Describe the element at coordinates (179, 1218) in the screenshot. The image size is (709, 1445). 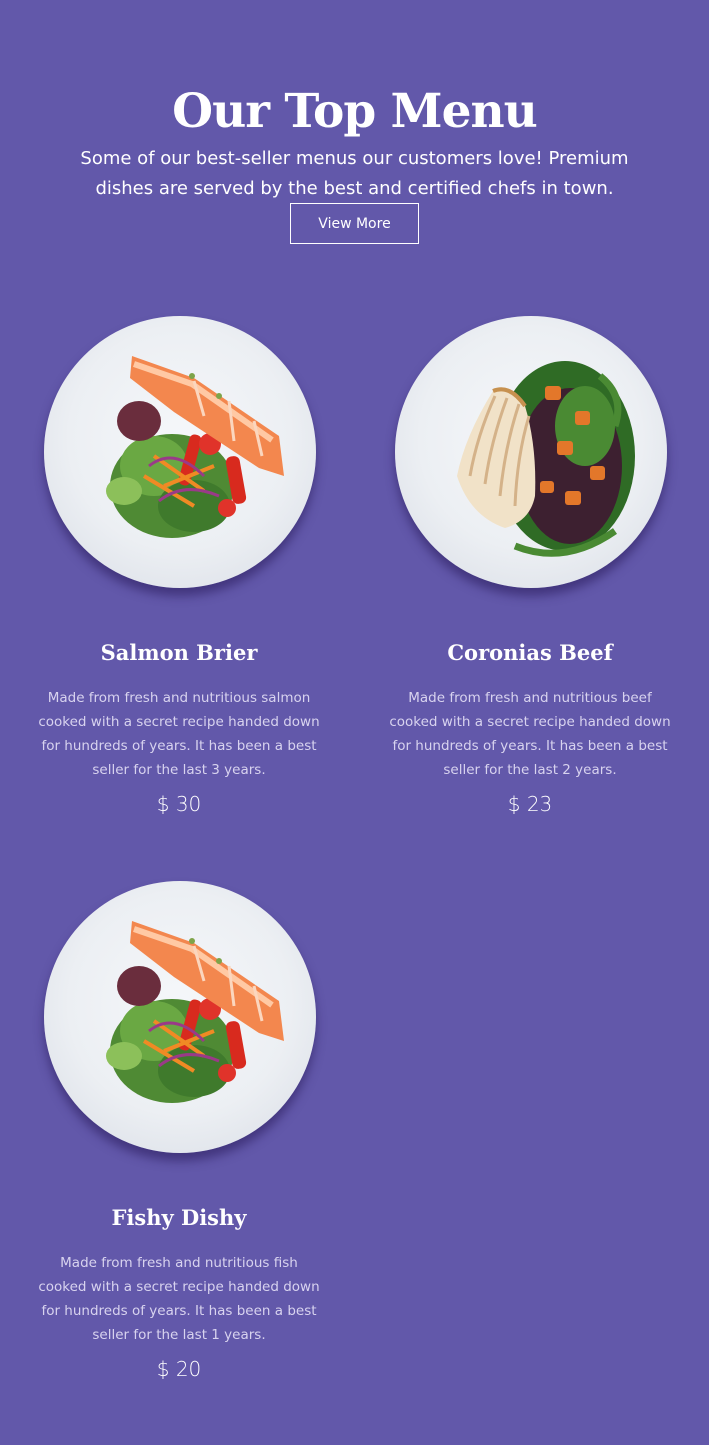
I see `menu-item-name: Fishy Dishy` at that location.